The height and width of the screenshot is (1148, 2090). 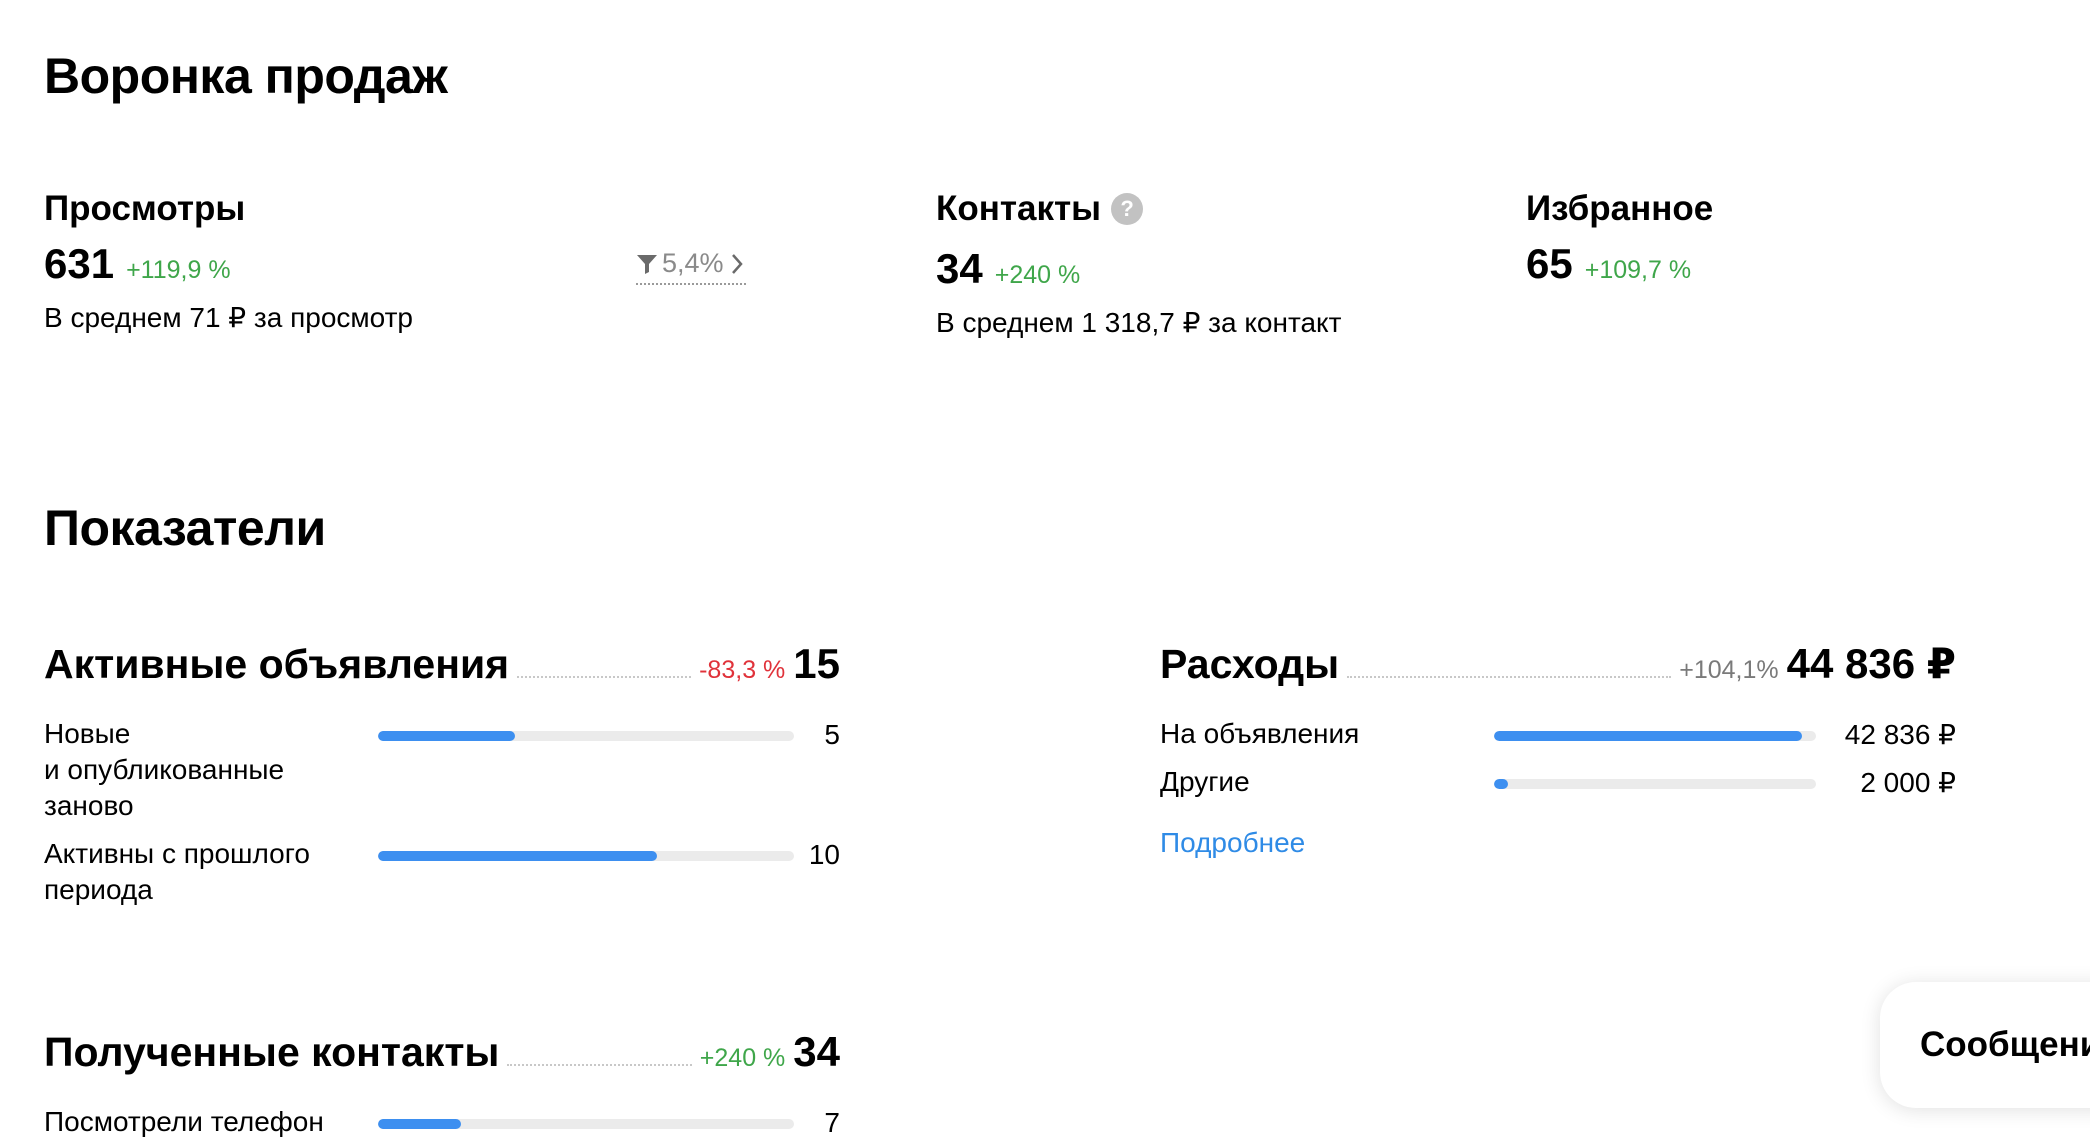 What do you see at coordinates (1908, 782) in the screenshot?
I see `expenses-row-other-value: 2 000 ₽` at bounding box center [1908, 782].